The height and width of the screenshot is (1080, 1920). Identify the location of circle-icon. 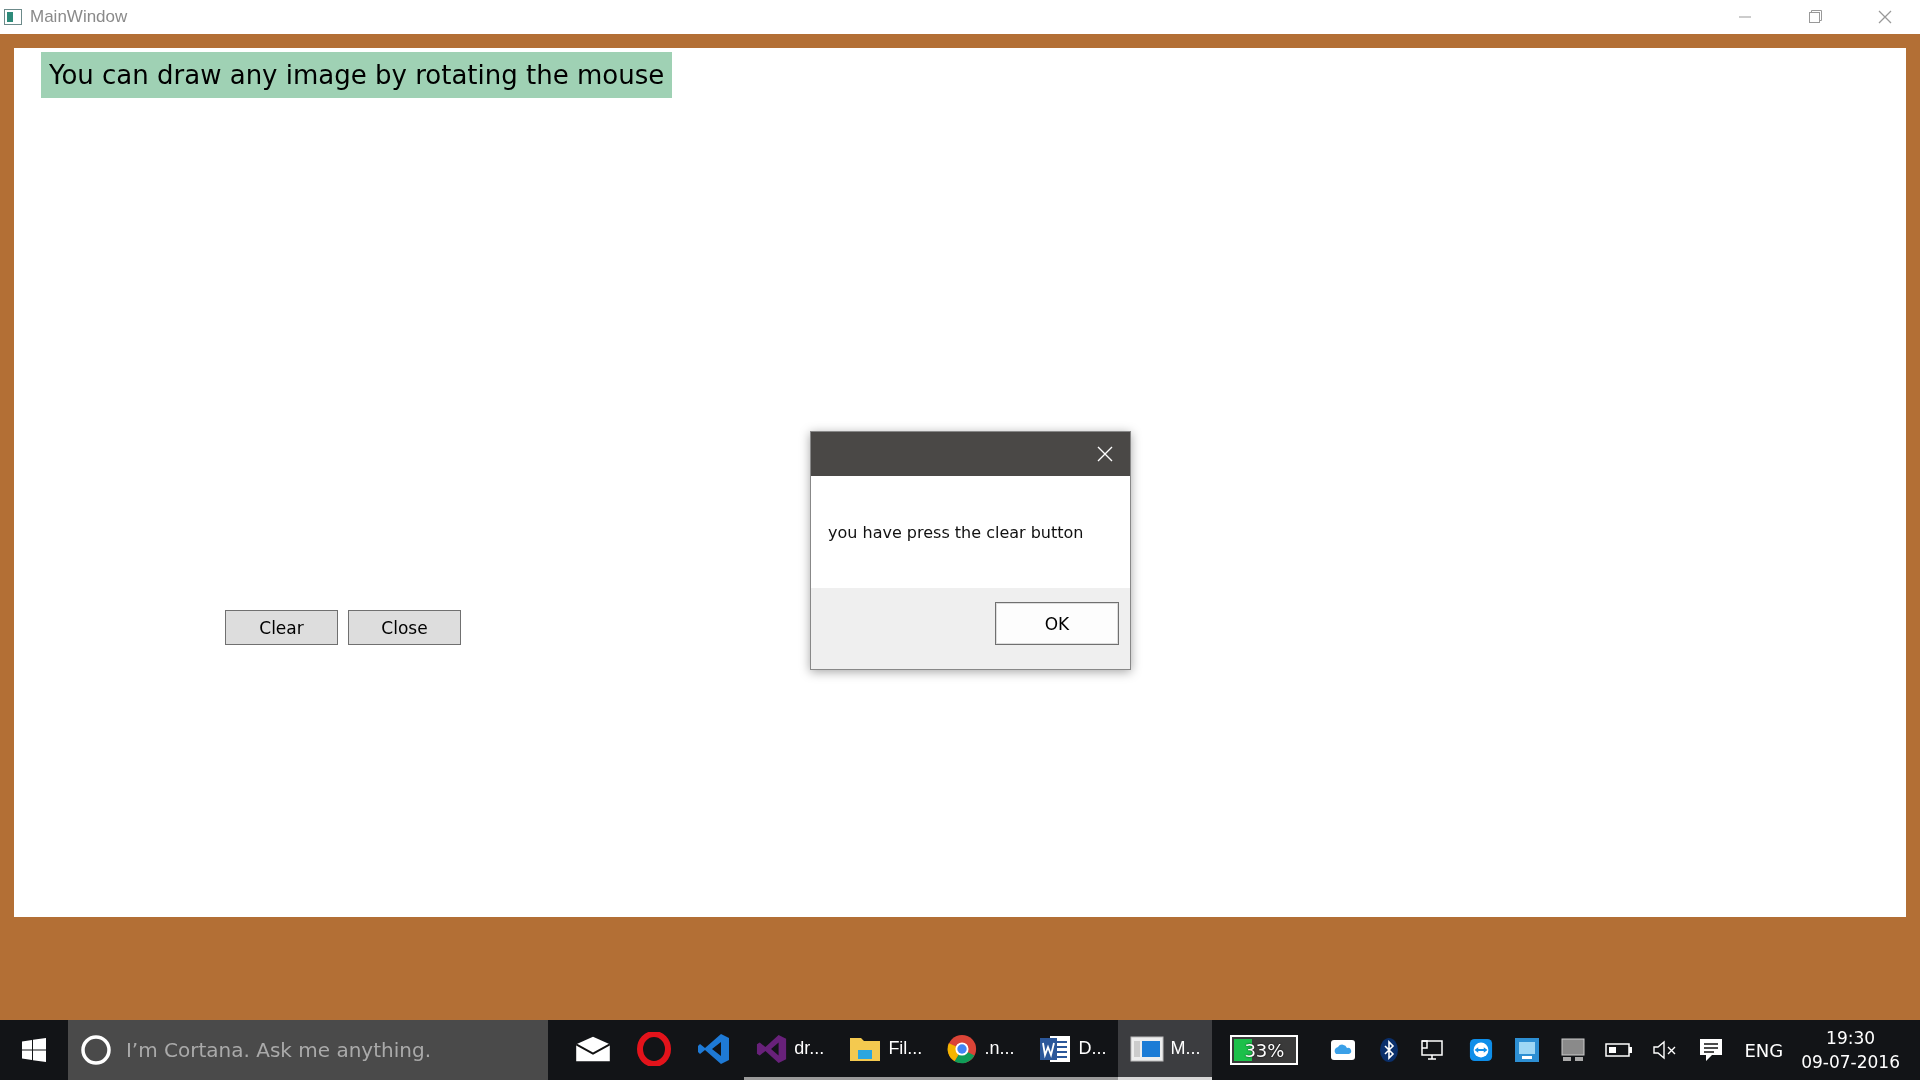
(95, 1050).